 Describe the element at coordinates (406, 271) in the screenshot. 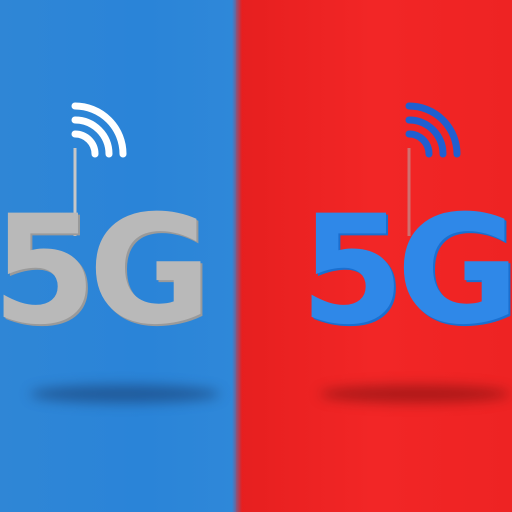

I see `right-5g-logo: 5G` at that location.